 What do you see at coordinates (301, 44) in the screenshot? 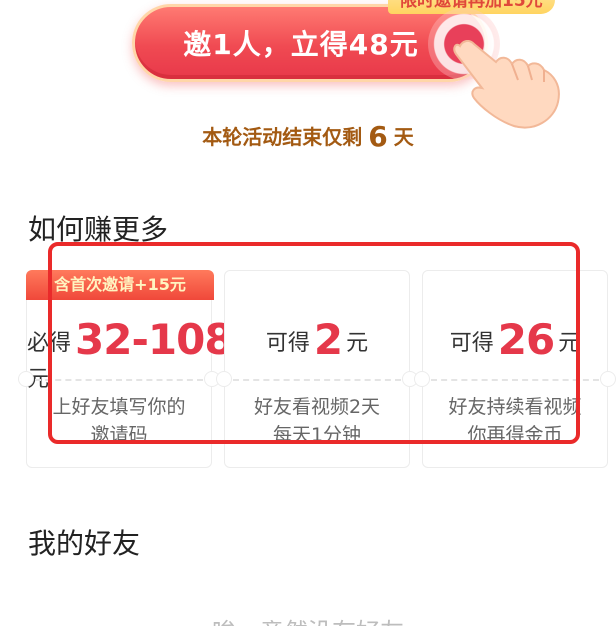
I see `invite-button-label: 邀1人，立得48元` at bounding box center [301, 44].